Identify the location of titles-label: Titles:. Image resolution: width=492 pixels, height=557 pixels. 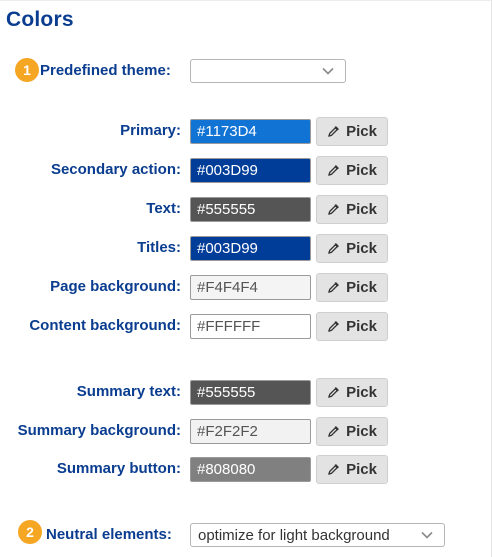
(159, 247).